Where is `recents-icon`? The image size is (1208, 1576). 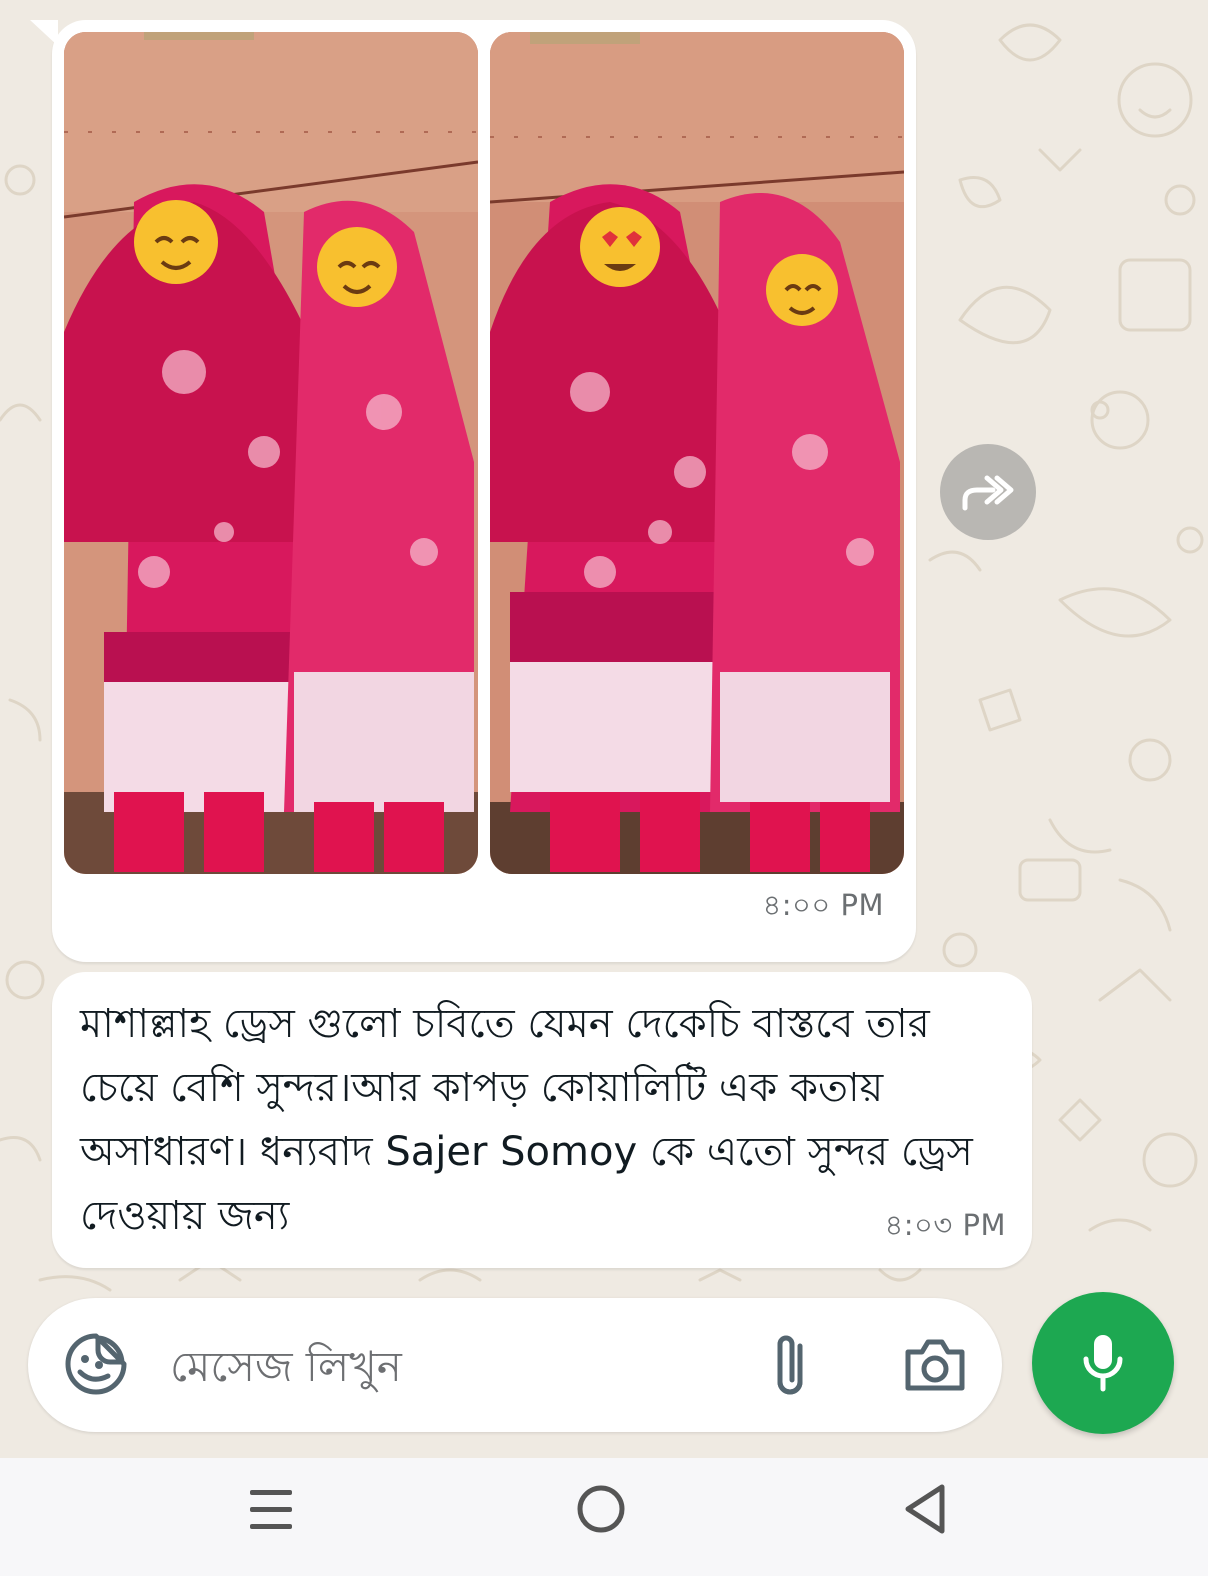 recents-icon is located at coordinates (271, 1510).